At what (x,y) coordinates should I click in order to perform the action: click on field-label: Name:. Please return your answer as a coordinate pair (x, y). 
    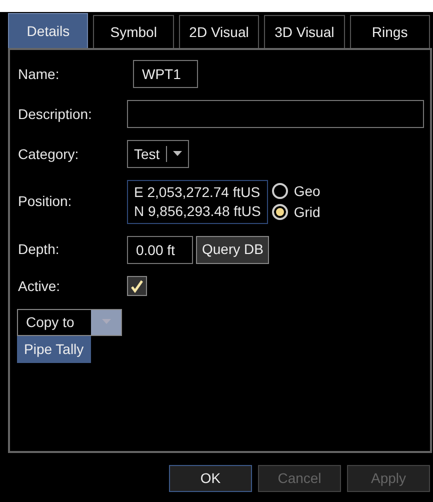
    Looking at the image, I should click on (39, 74).